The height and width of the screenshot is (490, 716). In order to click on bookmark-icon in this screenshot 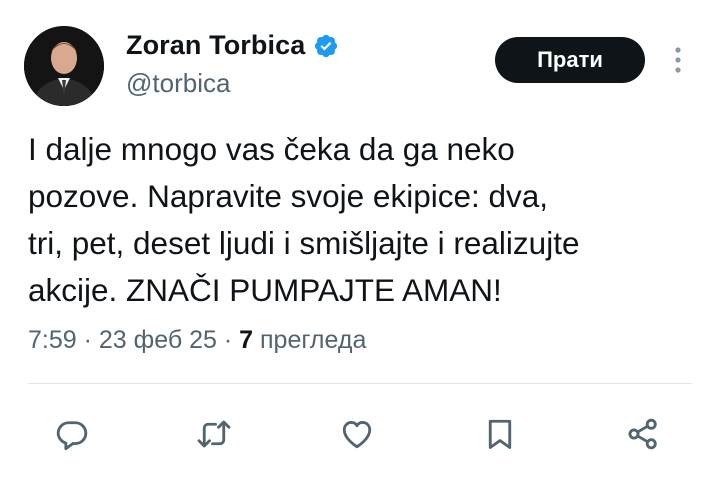, I will do `click(500, 434)`.